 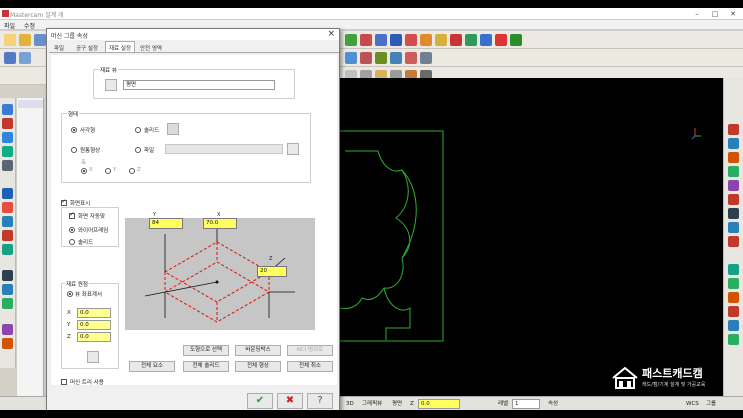 I want to click on pointer-icon, so click(x=10, y=57).